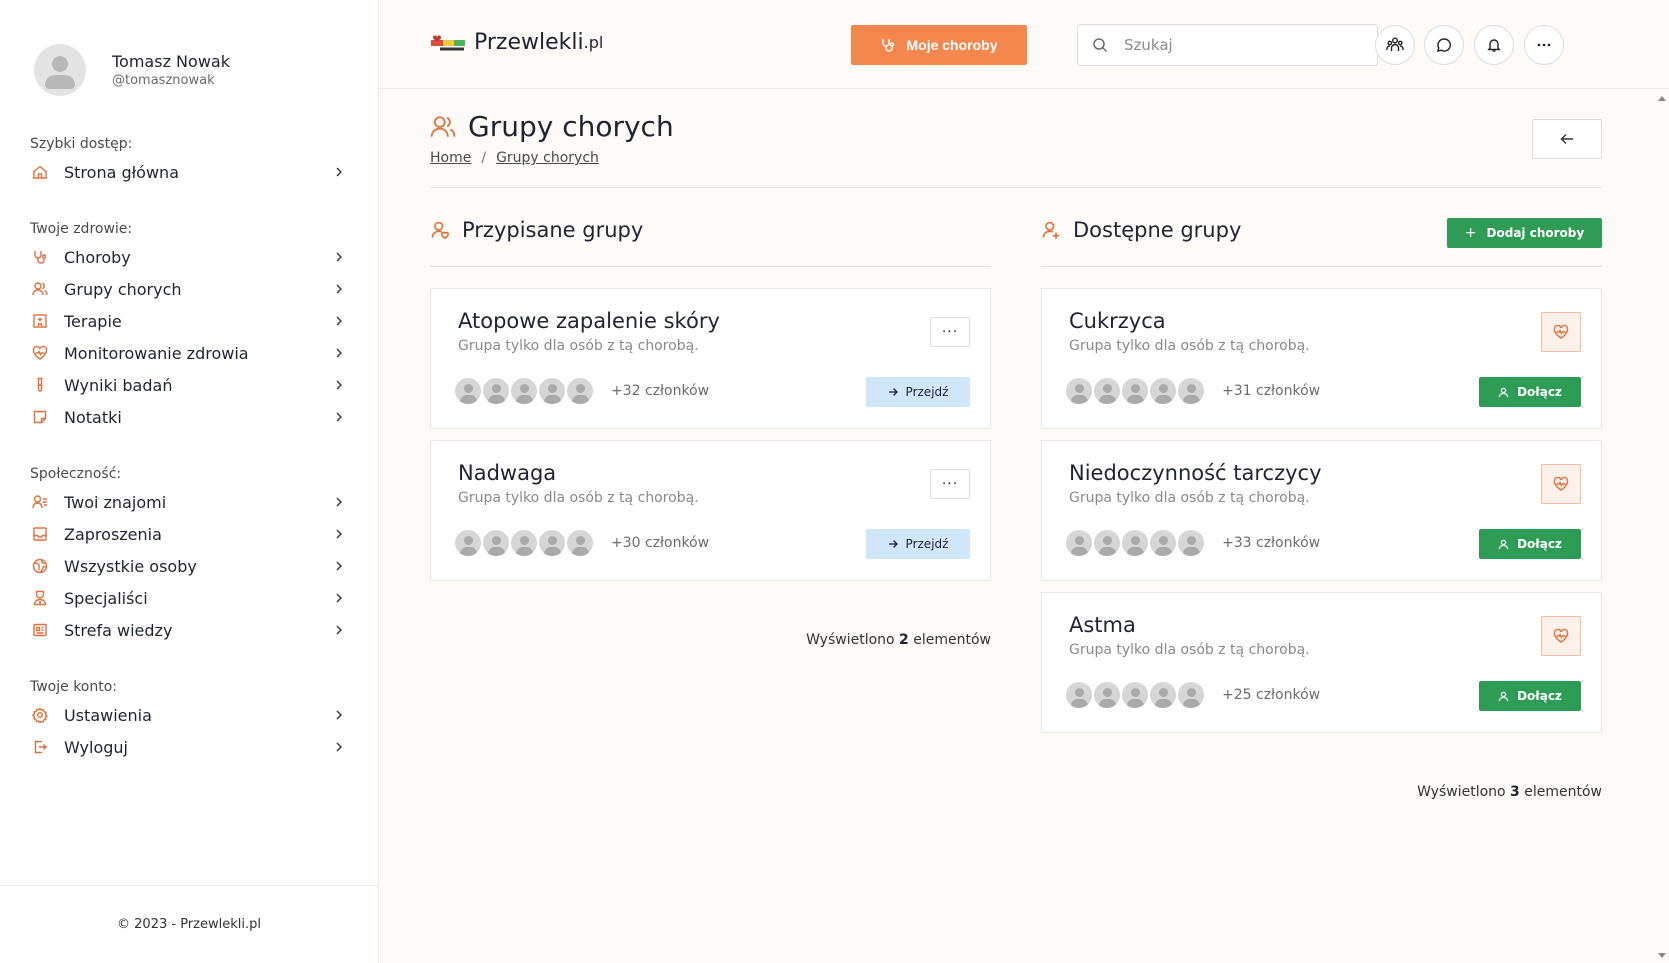 Image resolution: width=1669 pixels, height=963 pixels. What do you see at coordinates (1544, 45) in the screenshot?
I see `more-button` at bounding box center [1544, 45].